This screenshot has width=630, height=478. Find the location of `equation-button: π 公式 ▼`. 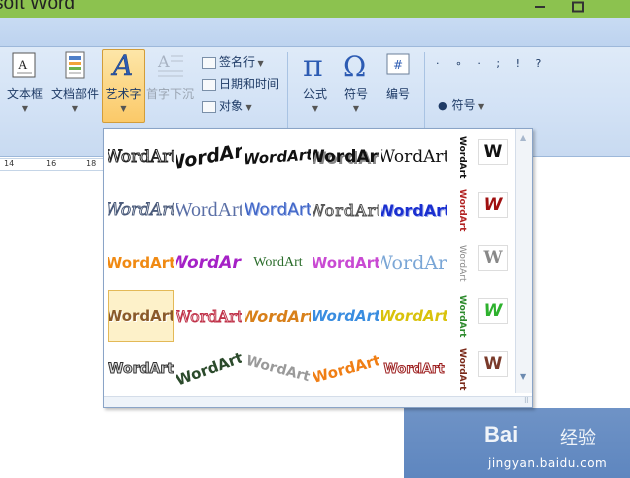

equation-button: π 公式 ▼ is located at coordinates (315, 84).